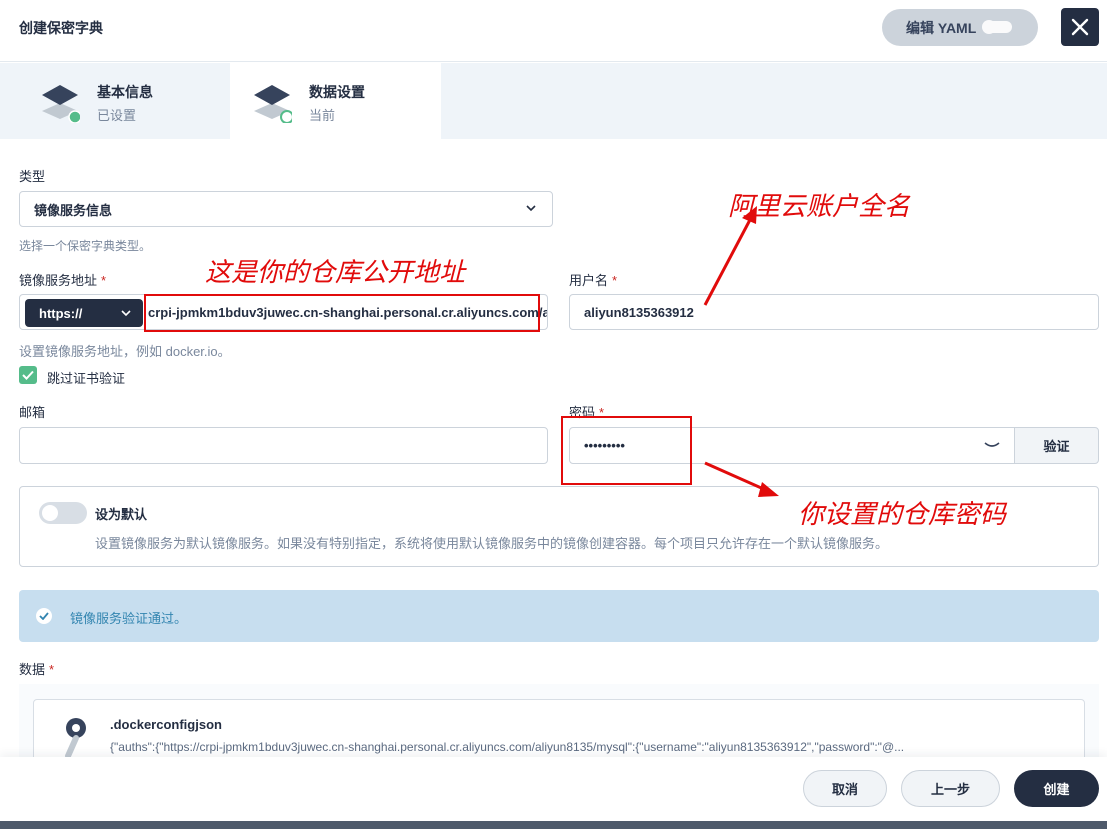 The height and width of the screenshot is (829, 1107). What do you see at coordinates (166, 724) in the screenshot?
I see `data-key: .dockerconfigjson` at bounding box center [166, 724].